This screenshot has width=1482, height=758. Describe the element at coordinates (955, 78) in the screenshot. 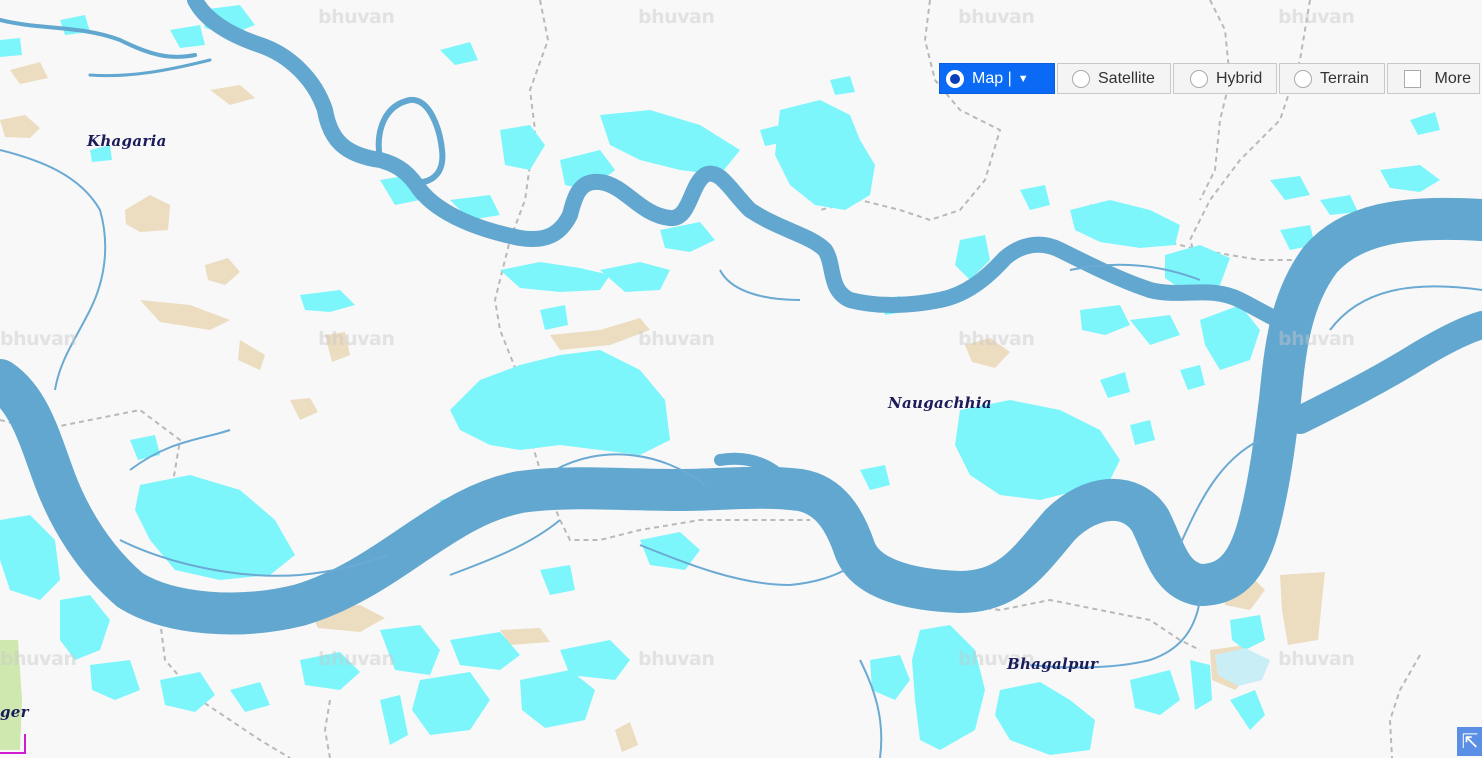

I see `radio-selected-icon` at that location.